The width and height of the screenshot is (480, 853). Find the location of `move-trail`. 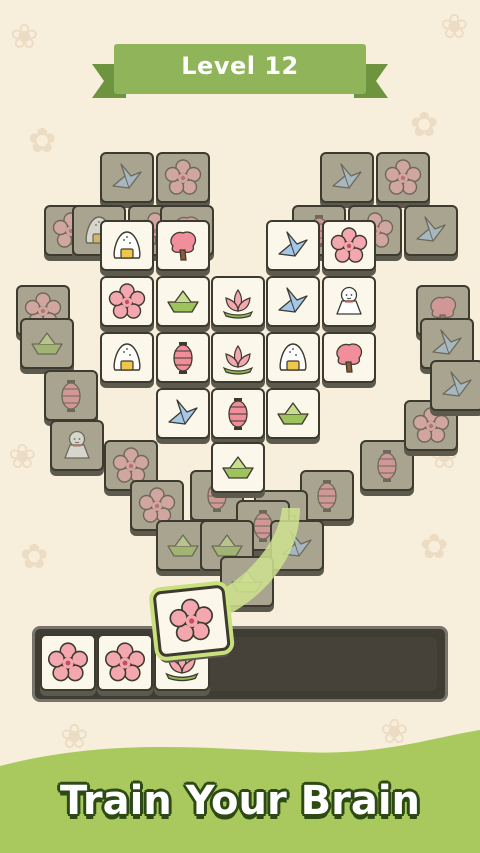

move-trail is located at coordinates (254, 563).